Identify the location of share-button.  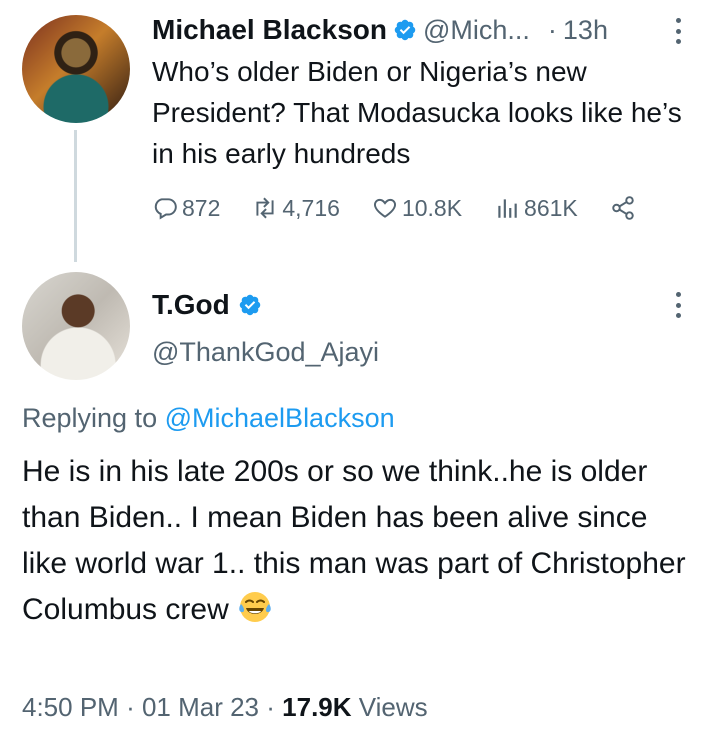
(623, 208).